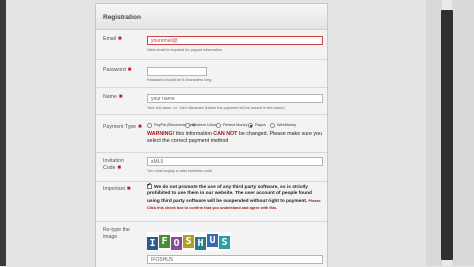 This screenshot has height=267, width=474. Describe the element at coordinates (149, 125) in the screenshot. I see `radio-paypal` at that location.